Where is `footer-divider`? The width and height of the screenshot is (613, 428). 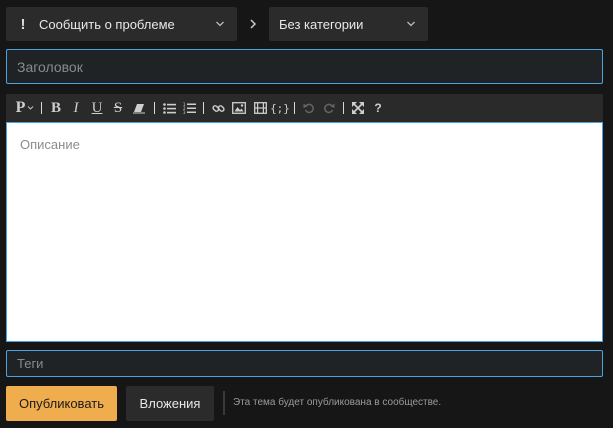 footer-divider is located at coordinates (224, 403).